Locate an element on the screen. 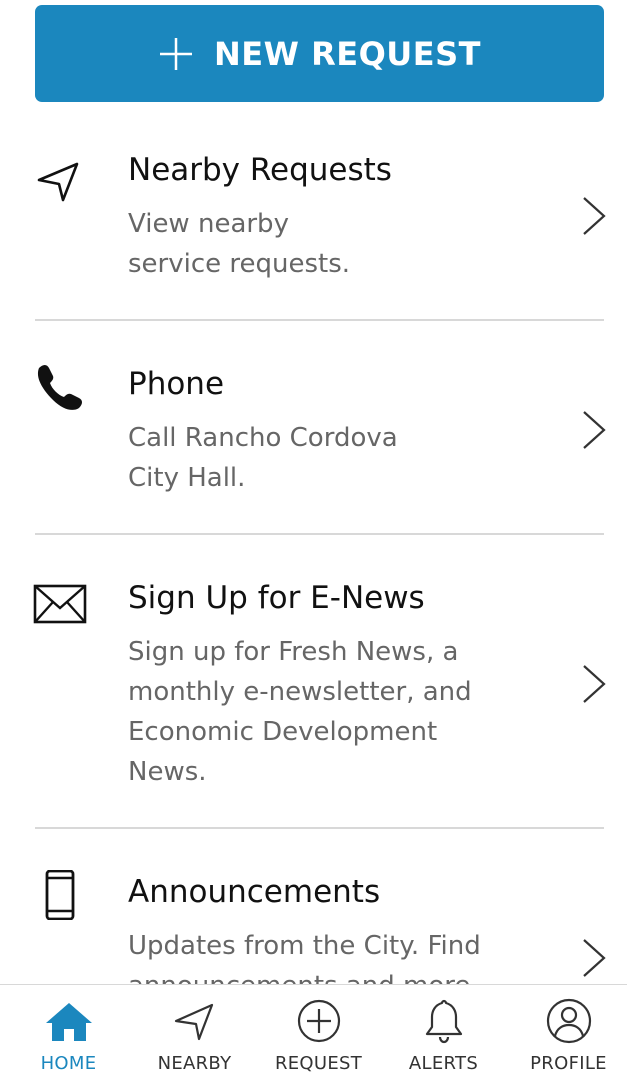  tab-bar: HOME NEARBY REQUEST ALERTS PROFILE is located at coordinates (313, 1031).